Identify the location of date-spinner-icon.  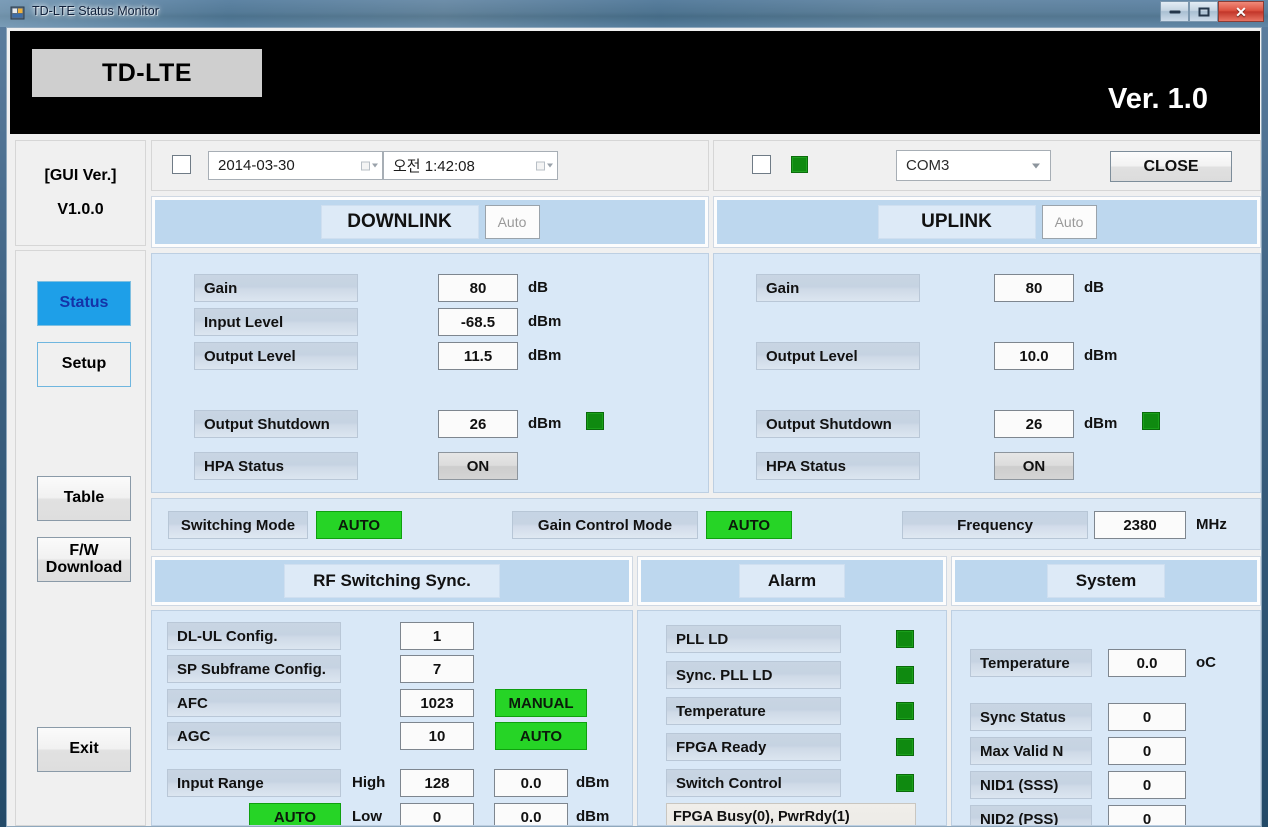
(369, 165).